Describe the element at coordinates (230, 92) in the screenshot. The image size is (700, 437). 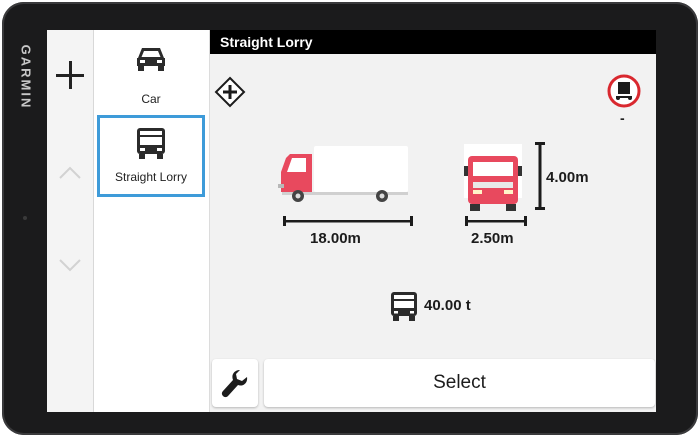
I see `hazmat-diamond-icon` at that location.